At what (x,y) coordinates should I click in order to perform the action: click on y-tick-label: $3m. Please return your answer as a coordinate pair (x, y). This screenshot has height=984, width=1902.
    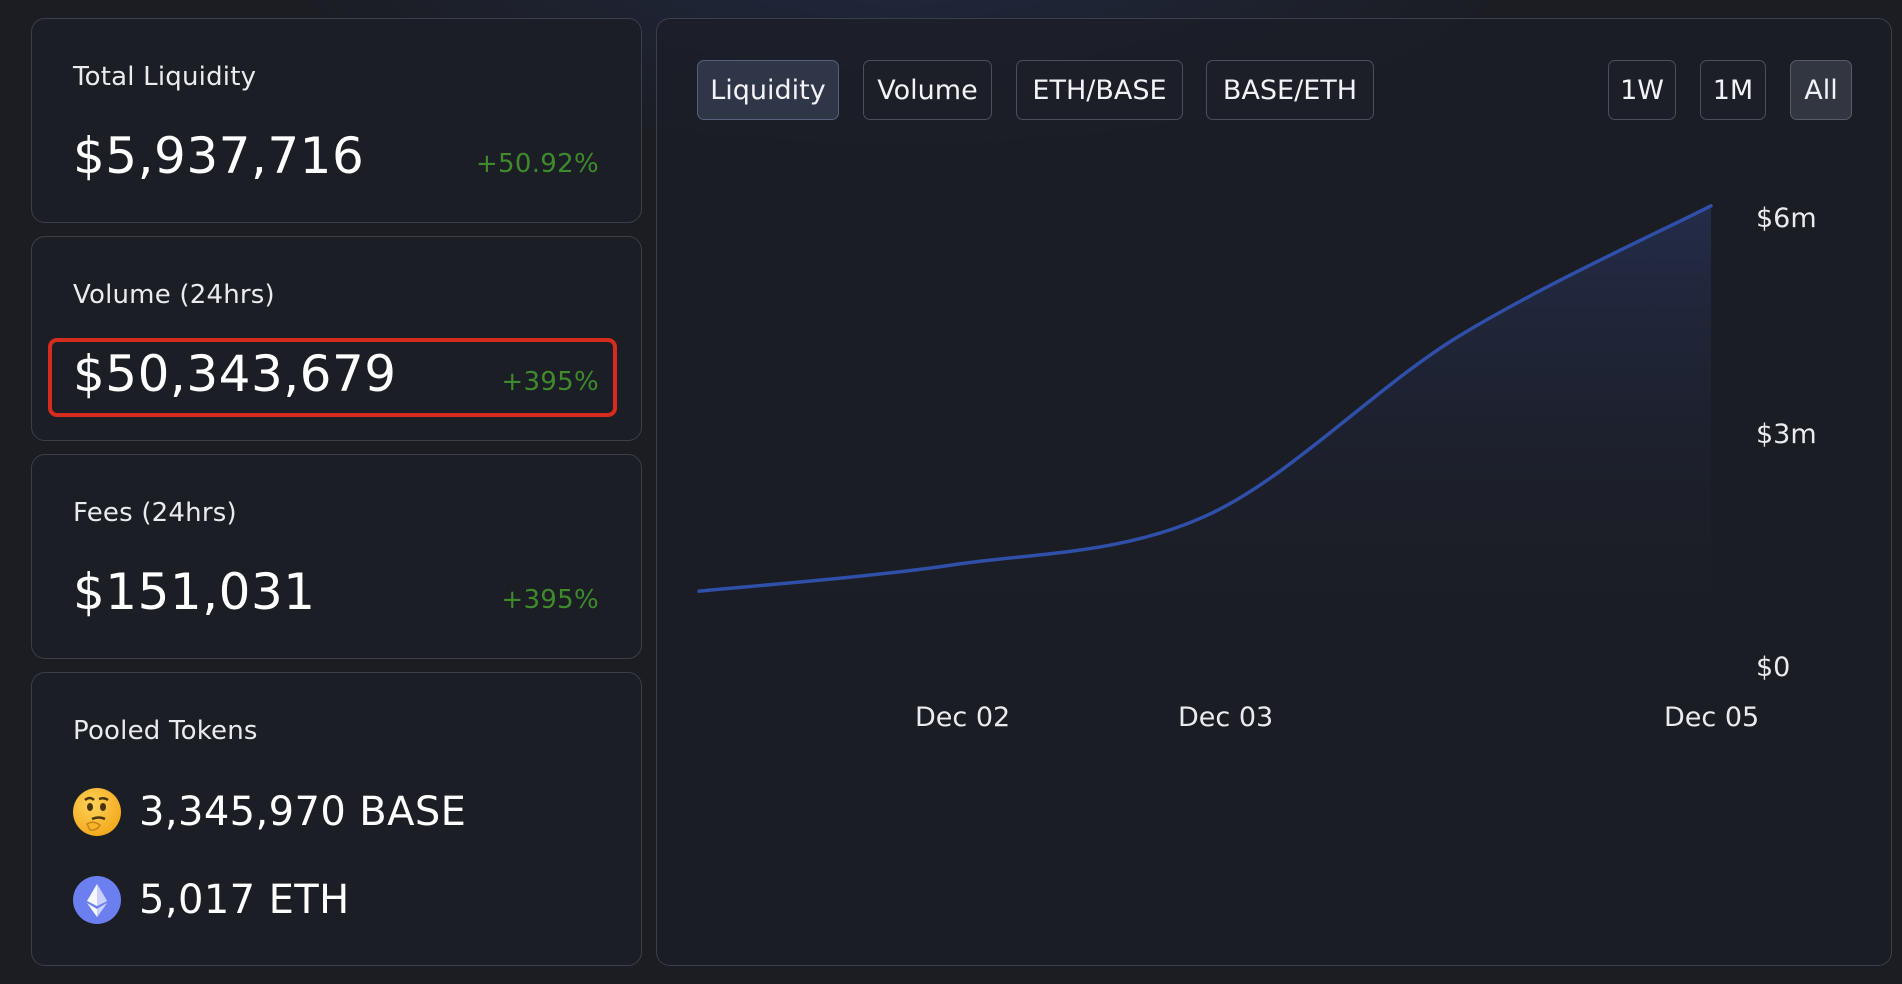
    Looking at the image, I should click on (1786, 434).